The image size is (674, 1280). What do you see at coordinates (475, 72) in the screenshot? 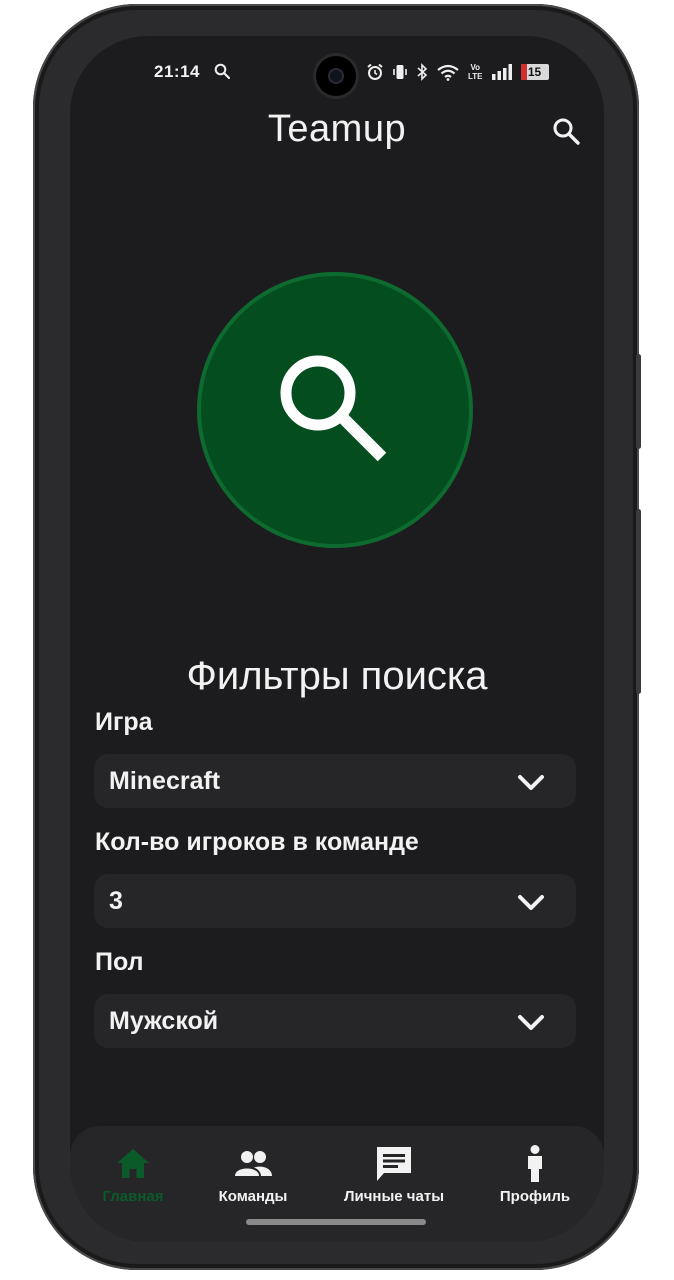
I see `volte-badge: Vo LTE` at bounding box center [475, 72].